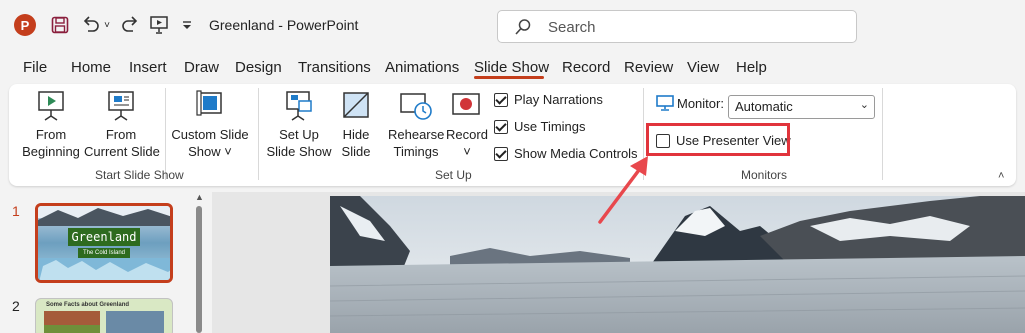  What do you see at coordinates (209, 103) in the screenshot?
I see `custom-slide-show-icon` at bounding box center [209, 103].